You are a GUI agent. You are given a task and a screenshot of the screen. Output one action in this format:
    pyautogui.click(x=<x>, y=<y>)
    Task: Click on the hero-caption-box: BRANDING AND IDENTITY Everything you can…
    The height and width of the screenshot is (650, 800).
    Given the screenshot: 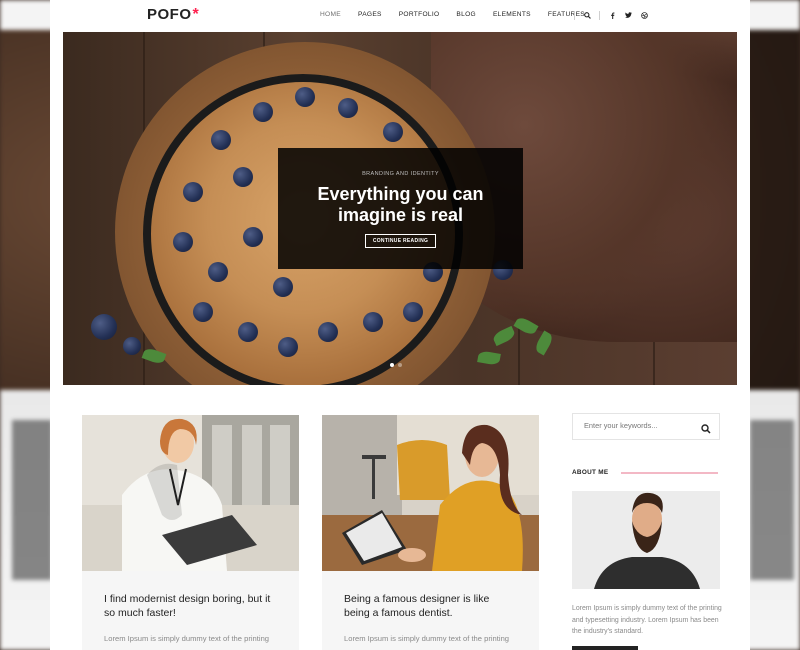 What is the action you would take?
    pyautogui.click(x=400, y=208)
    